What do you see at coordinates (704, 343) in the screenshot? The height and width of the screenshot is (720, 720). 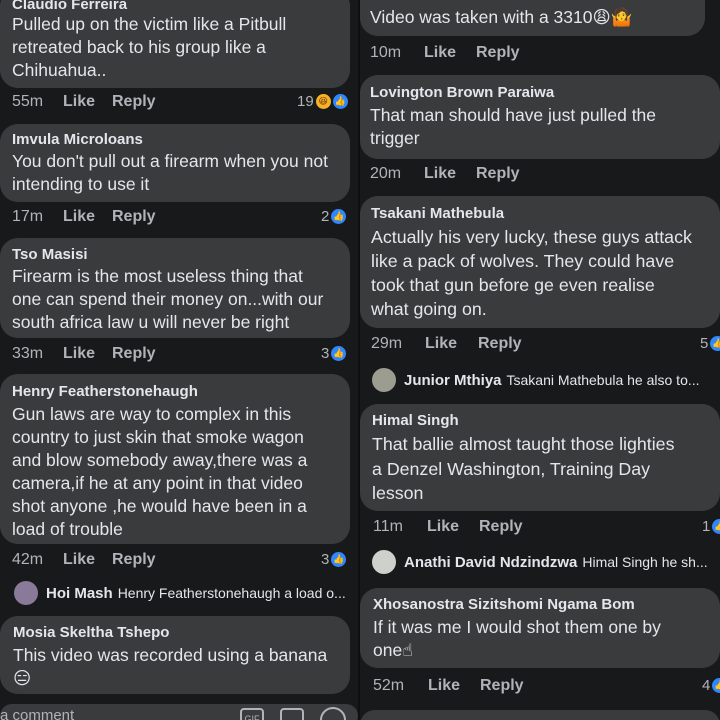 I see `reaction-count: 5` at bounding box center [704, 343].